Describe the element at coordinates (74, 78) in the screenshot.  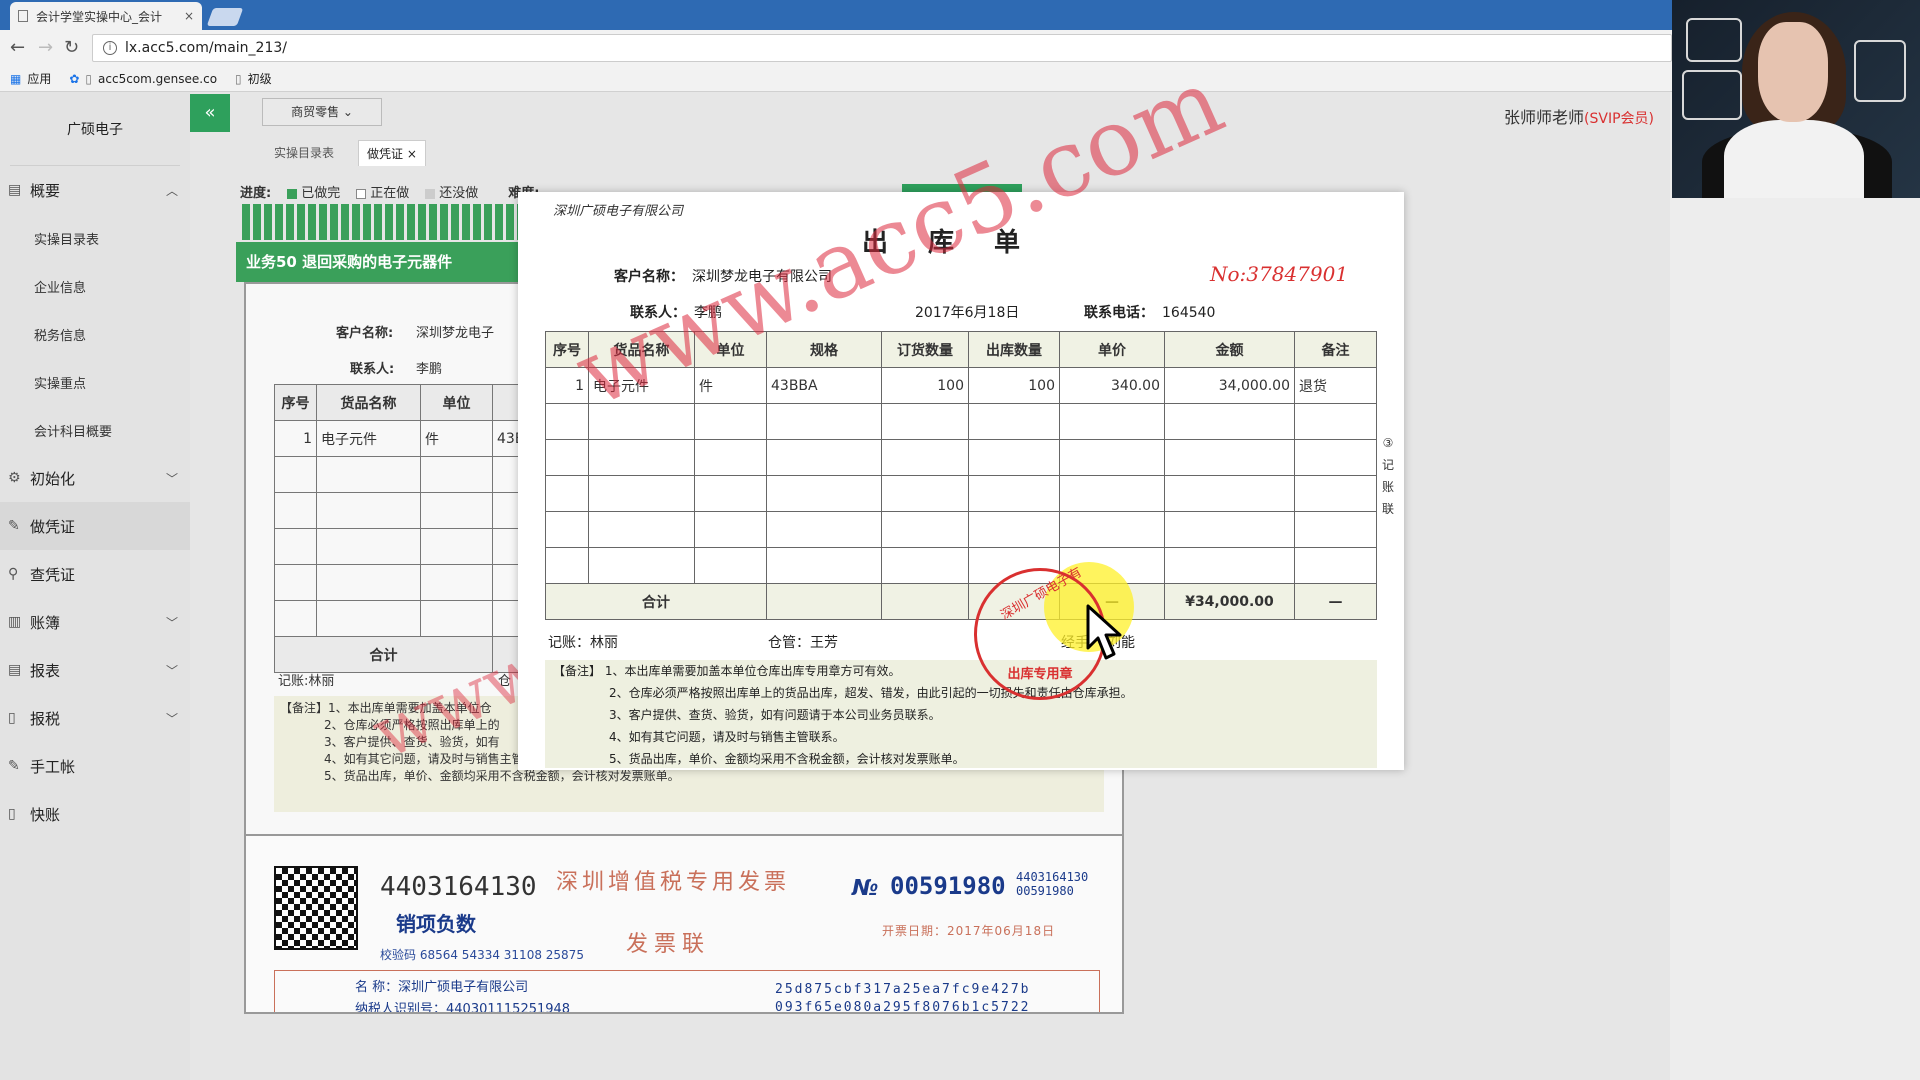
I see `paw-icon: ✿` at that location.